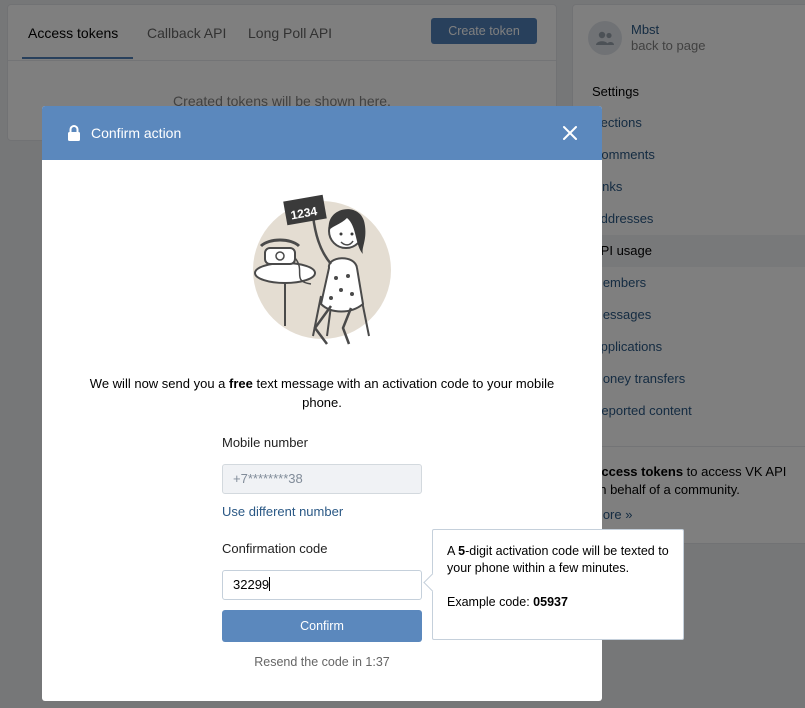  What do you see at coordinates (322, 585) in the screenshot?
I see `confirmation-code-input: 32299` at bounding box center [322, 585].